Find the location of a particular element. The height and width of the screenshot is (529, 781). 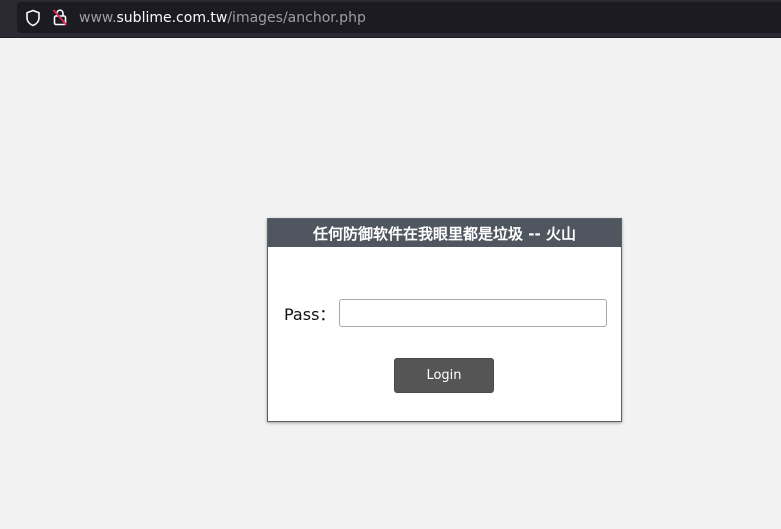

login-header-title: 任何防御软件在我眼里都是垃圾 -- 火山 is located at coordinates (444, 233).